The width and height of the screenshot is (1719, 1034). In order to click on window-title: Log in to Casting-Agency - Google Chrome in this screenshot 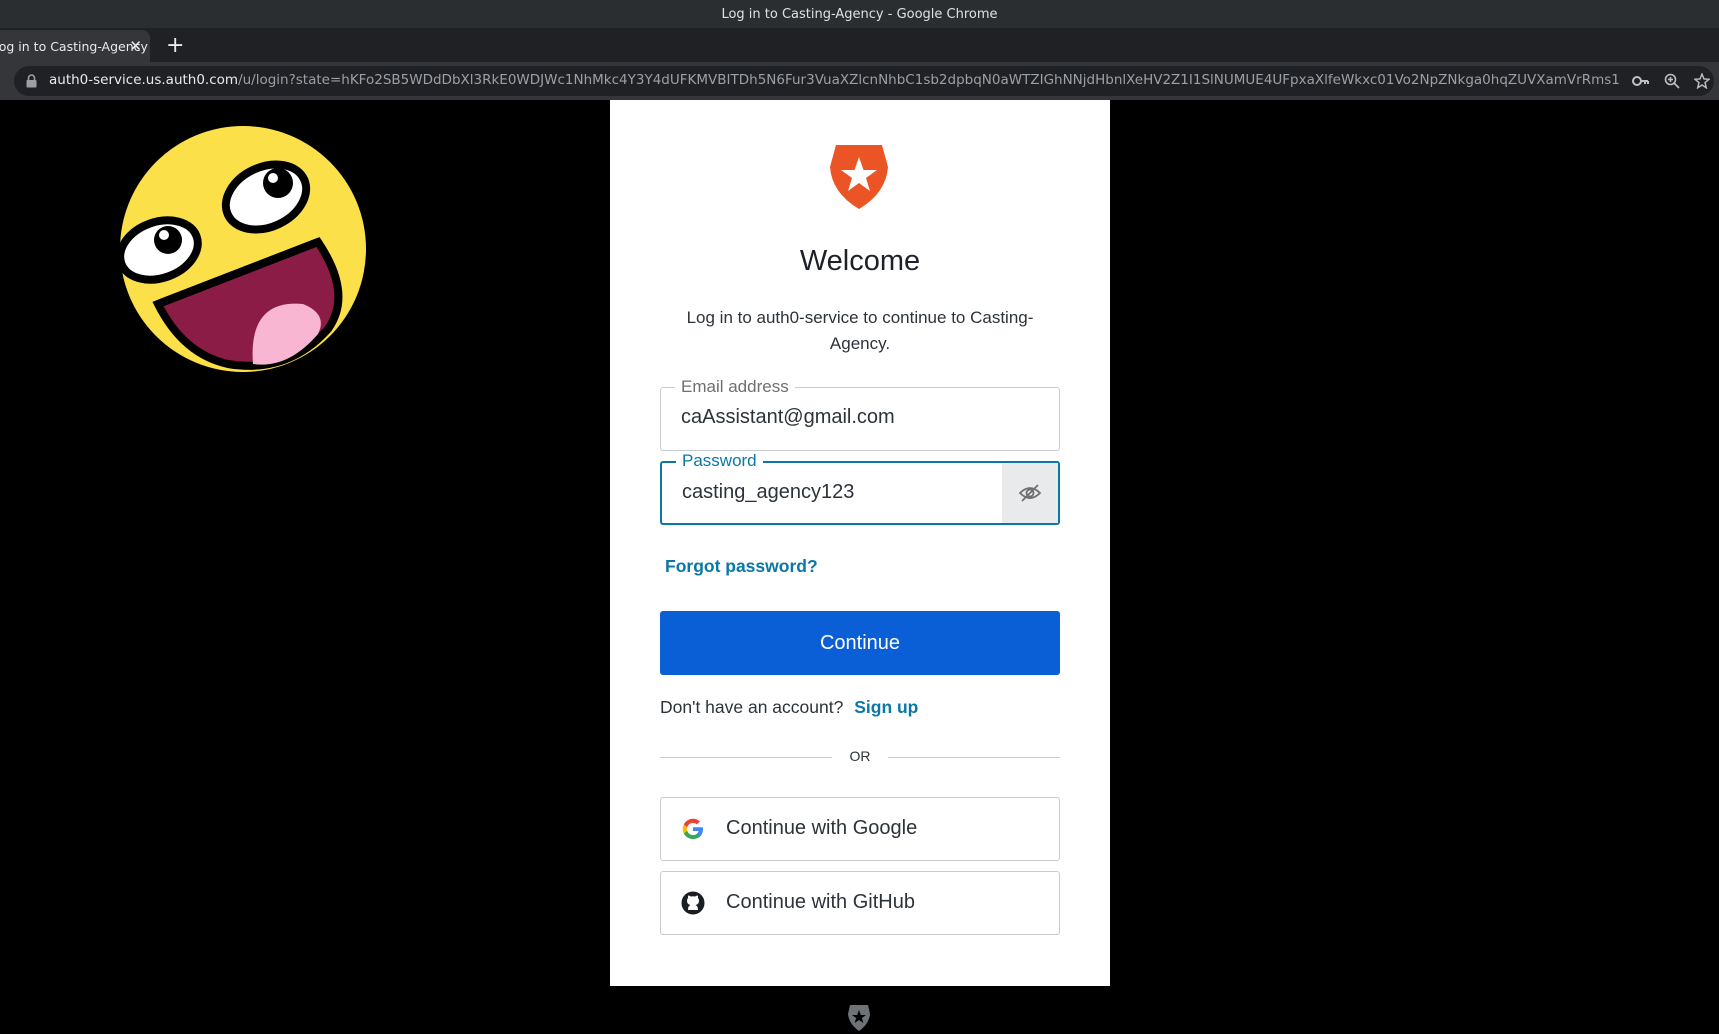, I will do `click(859, 14)`.